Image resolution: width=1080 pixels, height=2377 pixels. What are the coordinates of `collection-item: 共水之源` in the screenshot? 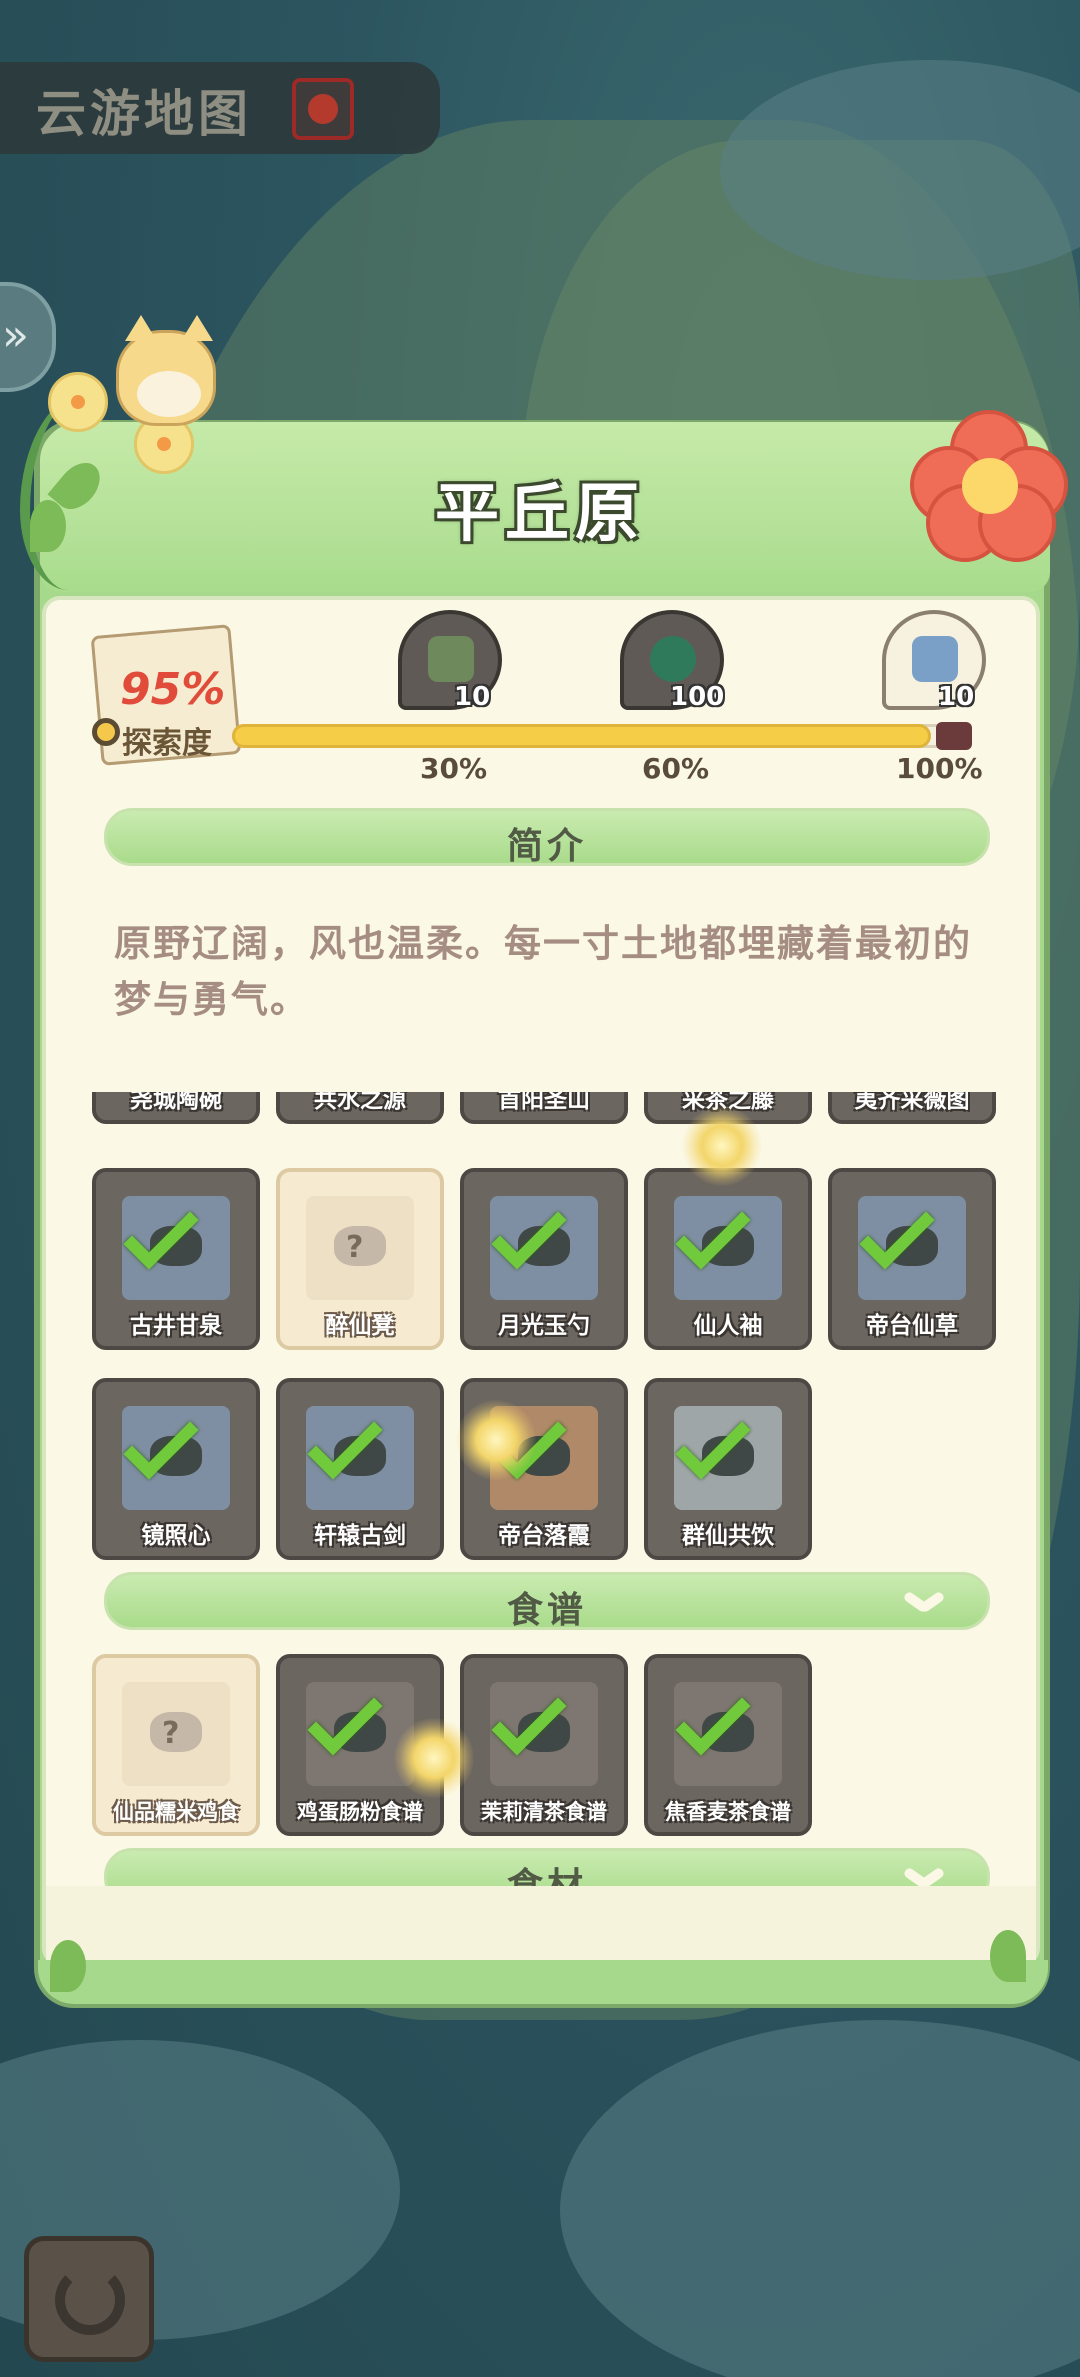 It's located at (360, 1108).